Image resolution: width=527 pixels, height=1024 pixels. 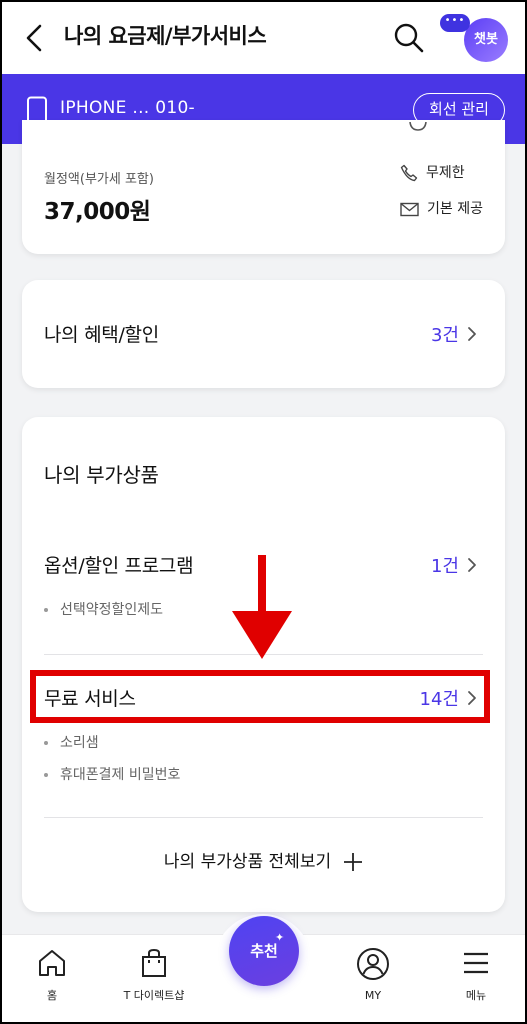 What do you see at coordinates (263, 817) in the screenshot?
I see `divider` at bounding box center [263, 817].